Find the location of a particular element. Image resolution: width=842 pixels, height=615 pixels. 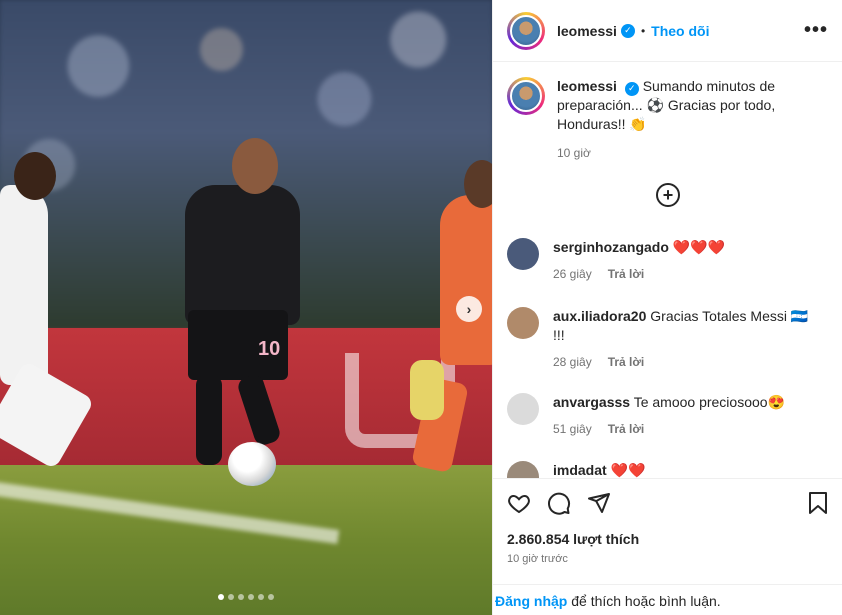

carousel-indicator is located at coordinates (246, 597).